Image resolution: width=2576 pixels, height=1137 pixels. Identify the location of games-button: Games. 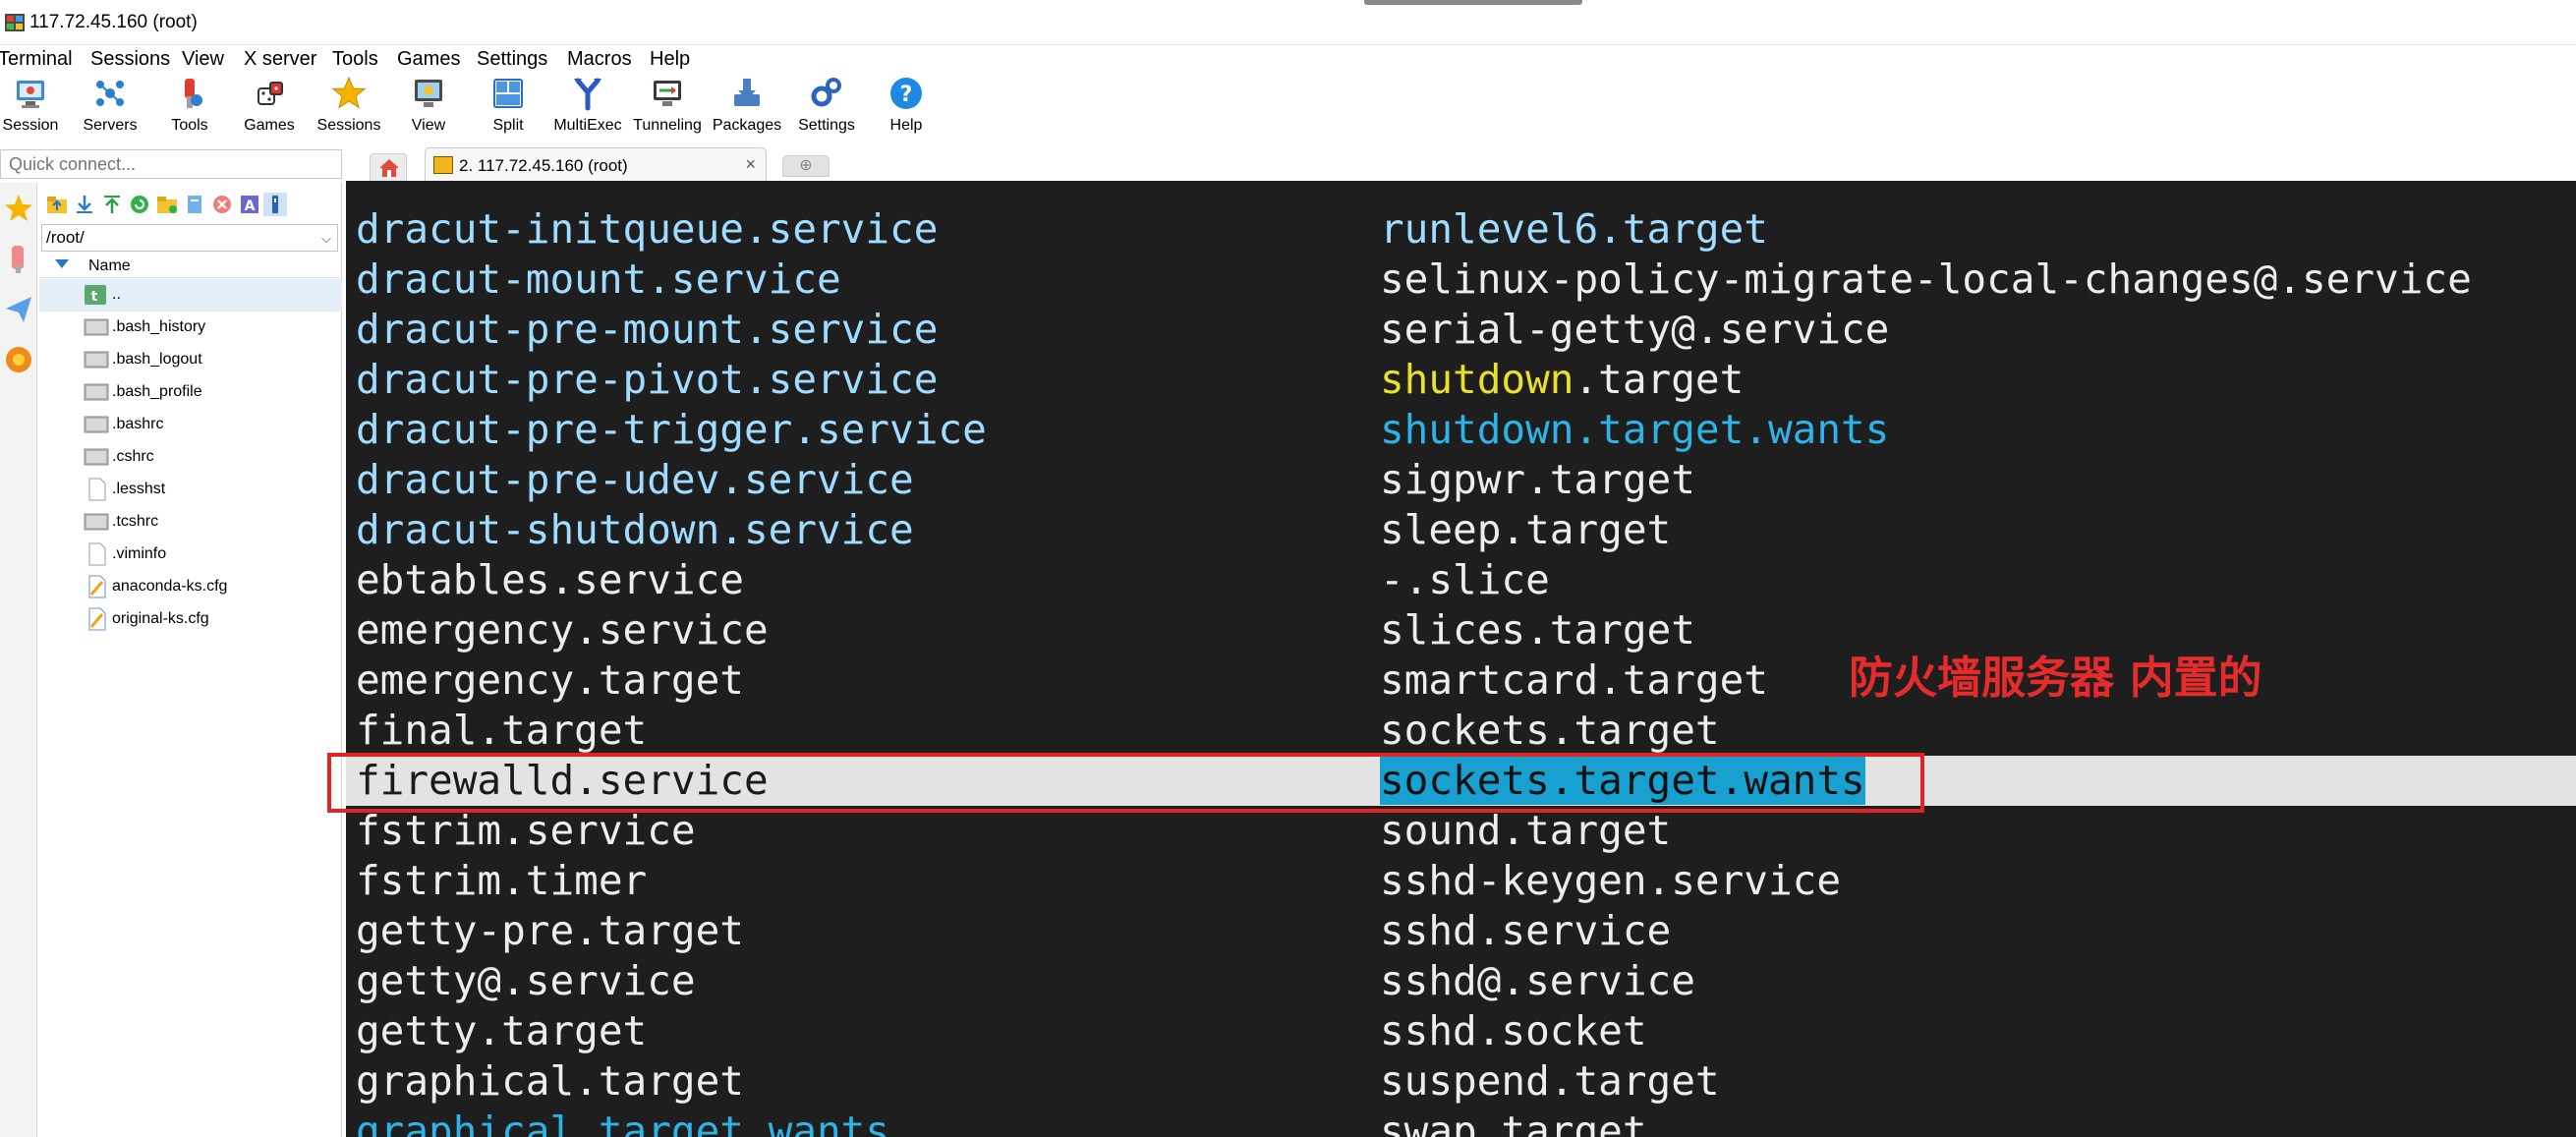
(269, 108).